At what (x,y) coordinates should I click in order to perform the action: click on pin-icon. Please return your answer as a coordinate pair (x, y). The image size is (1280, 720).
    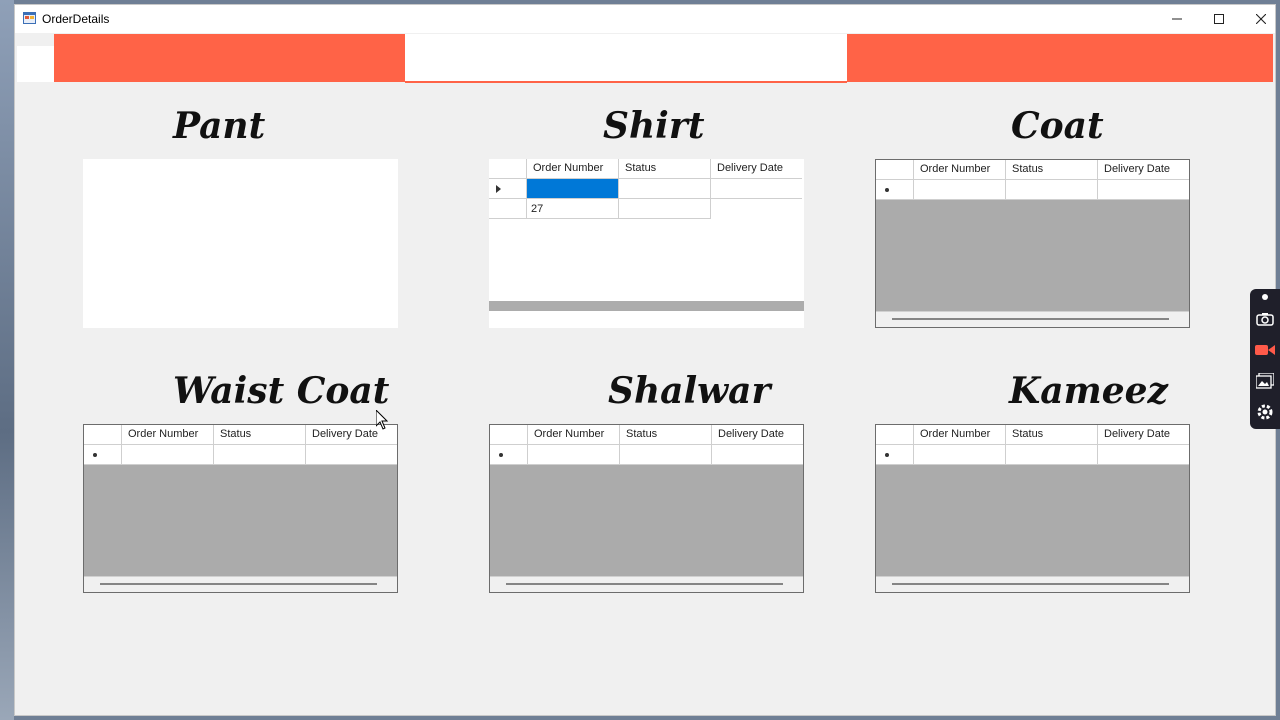
    Looking at the image, I should click on (1265, 297).